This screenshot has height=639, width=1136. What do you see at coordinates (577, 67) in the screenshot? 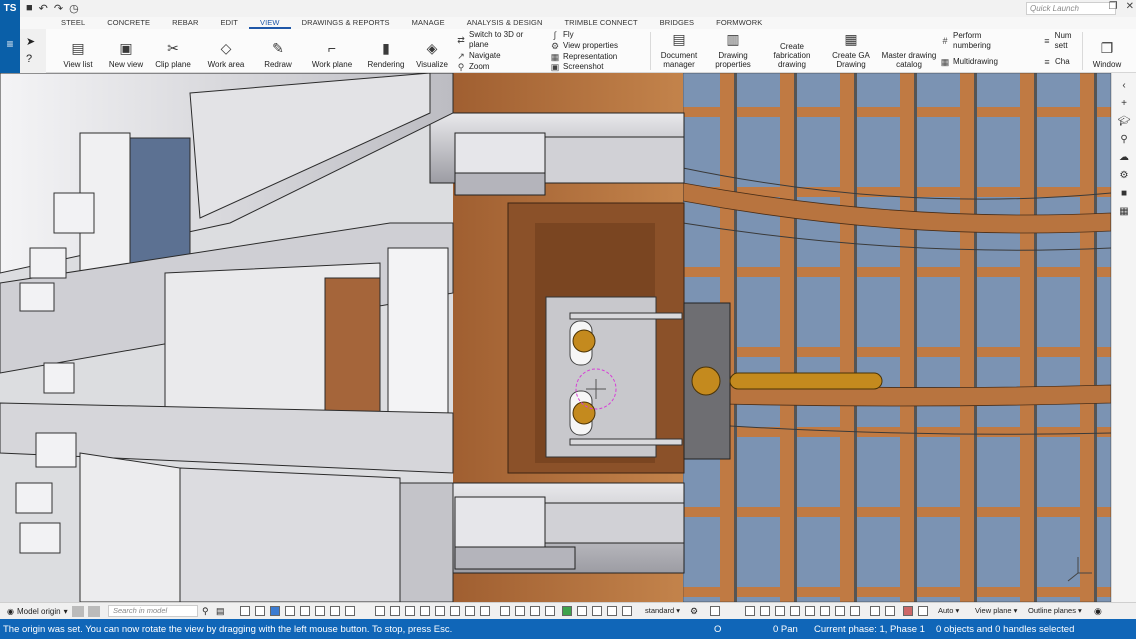
I see `screenshot-button: ▣ Screenshot` at bounding box center [577, 67].